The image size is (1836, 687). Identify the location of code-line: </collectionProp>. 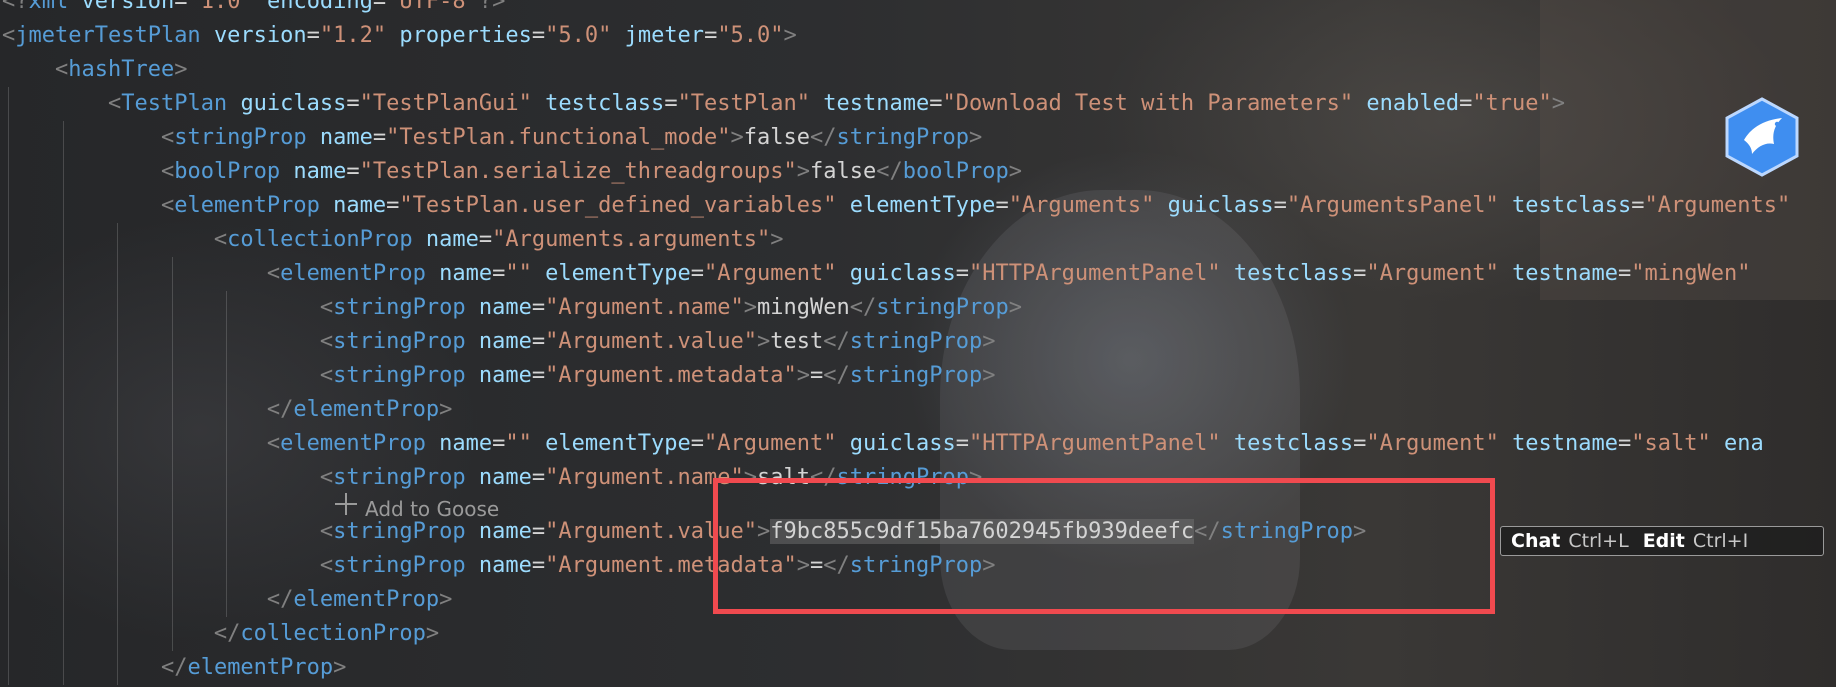
(220, 634).